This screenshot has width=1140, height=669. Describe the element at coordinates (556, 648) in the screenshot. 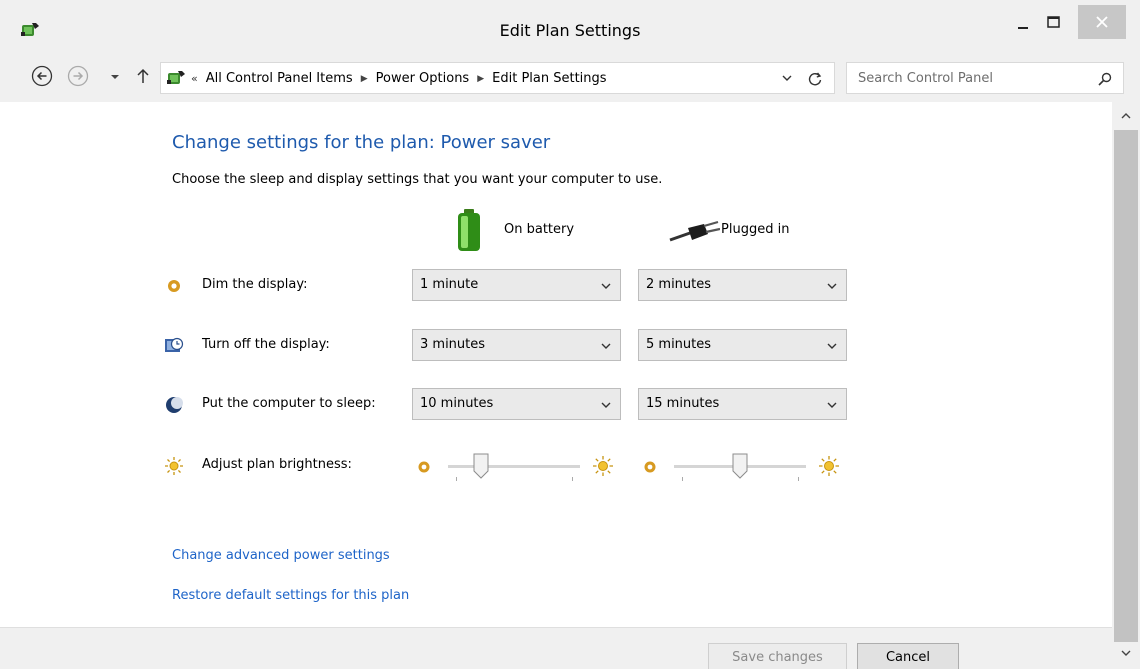

I see `footer-bar: Save changes Cancel` at that location.